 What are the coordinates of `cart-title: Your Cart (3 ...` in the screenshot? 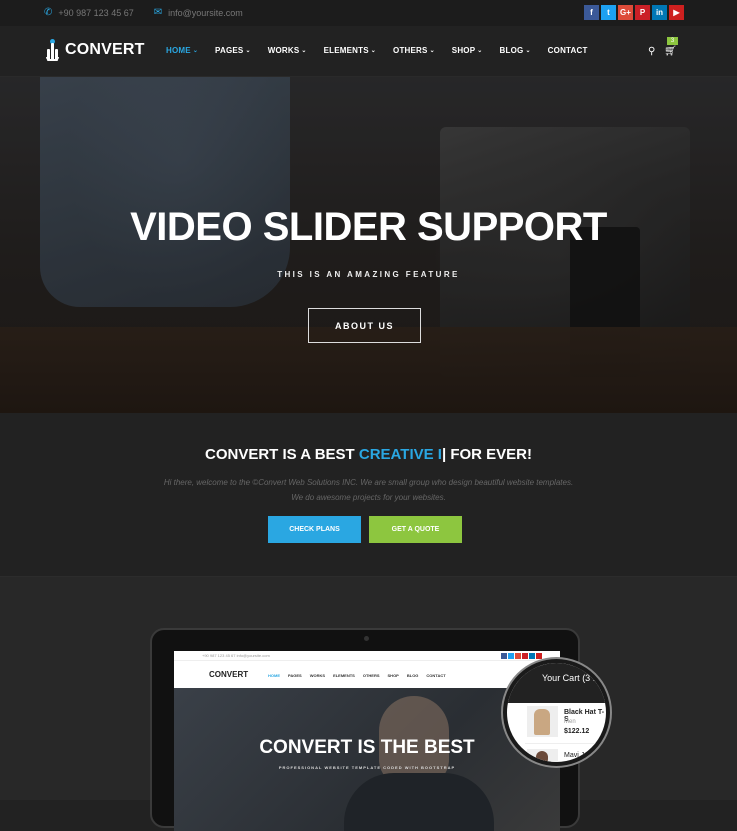 It's located at (571, 678).